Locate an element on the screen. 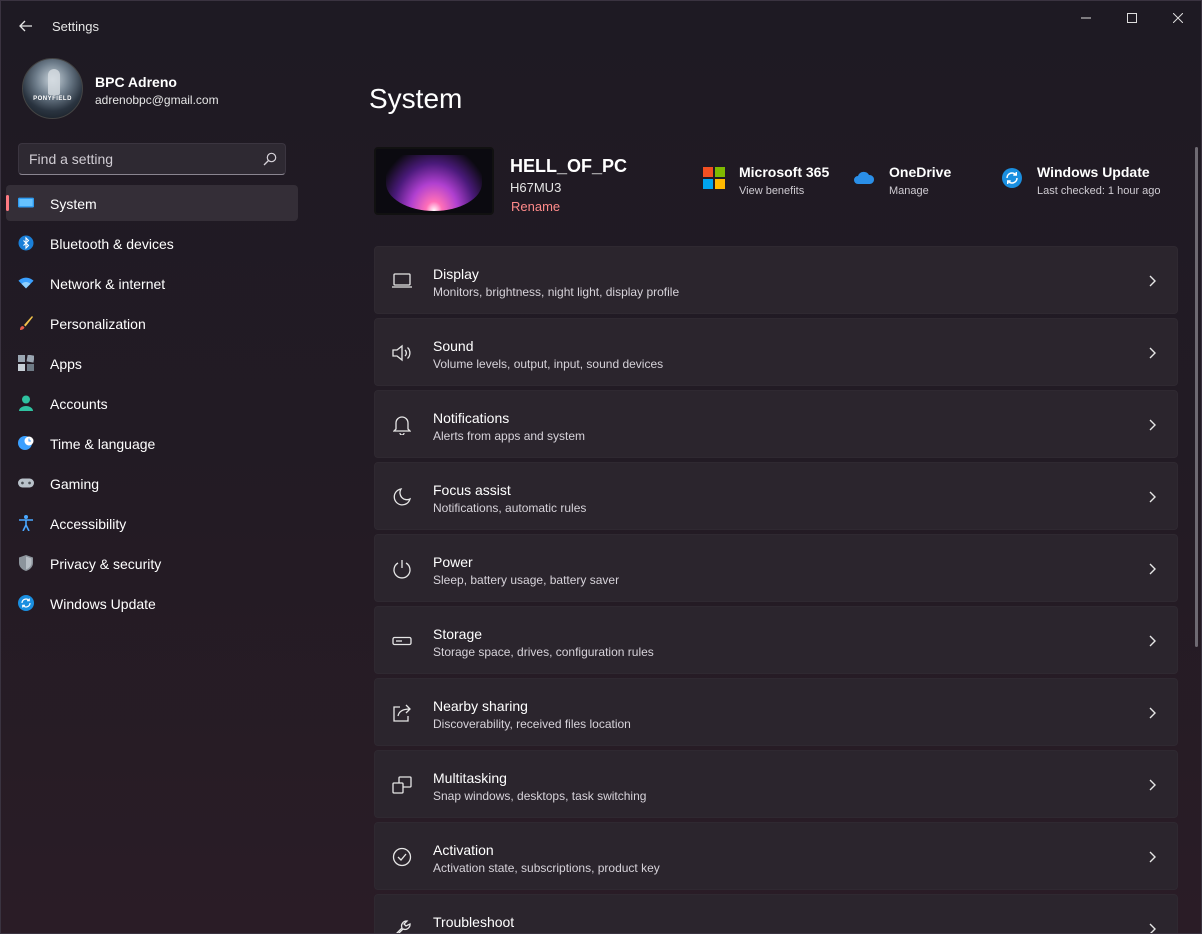  setting-card-title: Power is located at coordinates (453, 562).